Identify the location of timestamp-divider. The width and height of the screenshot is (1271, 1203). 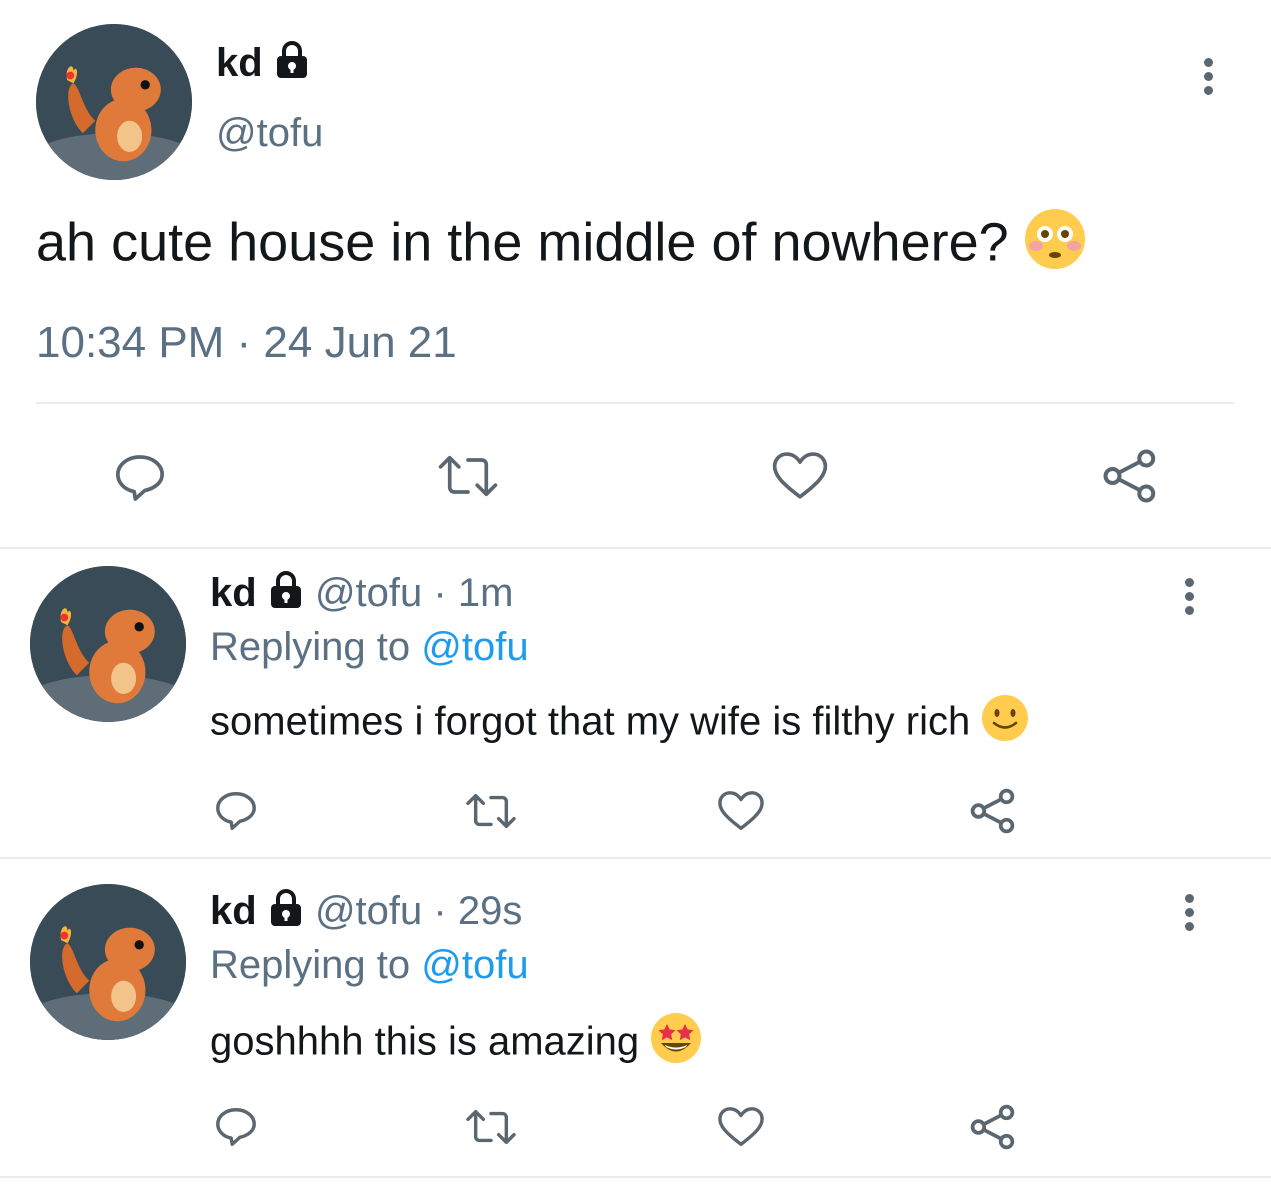
(635, 403).